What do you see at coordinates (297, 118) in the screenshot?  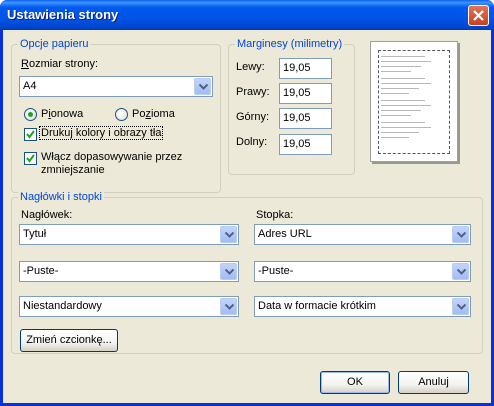 I see `top-margin-value: 19,05` at bounding box center [297, 118].